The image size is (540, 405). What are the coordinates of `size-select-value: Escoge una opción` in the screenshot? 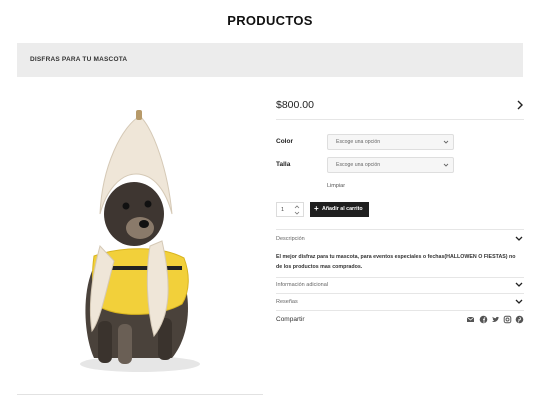 It's located at (358, 165).